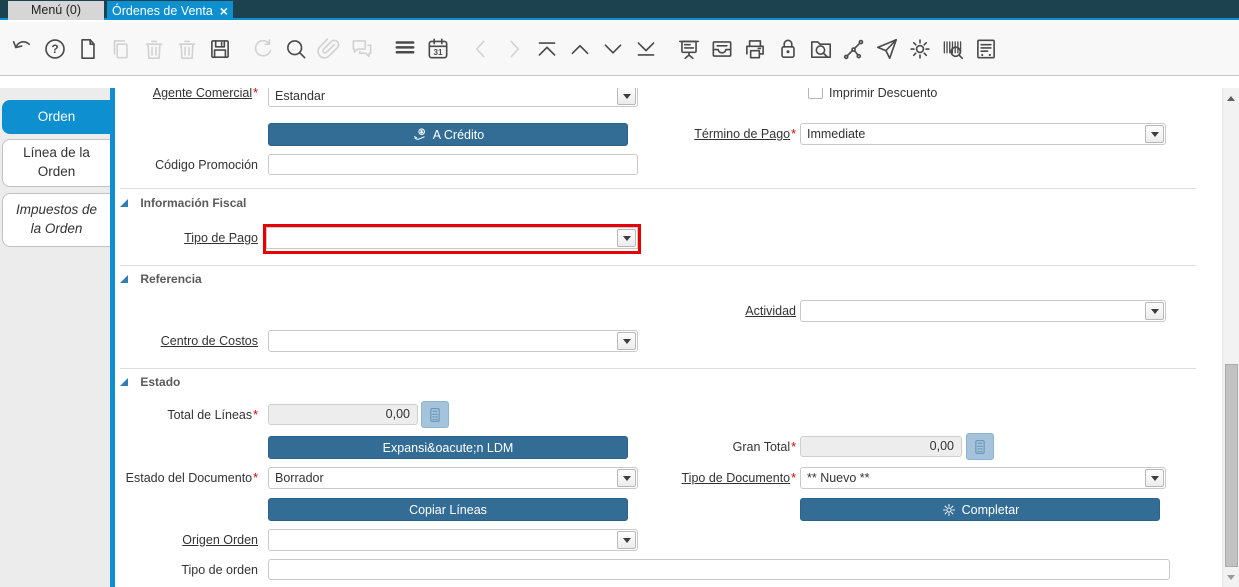 The image size is (1239, 587). Describe the element at coordinates (224, 11) in the screenshot. I see `close-icon: ×` at that location.